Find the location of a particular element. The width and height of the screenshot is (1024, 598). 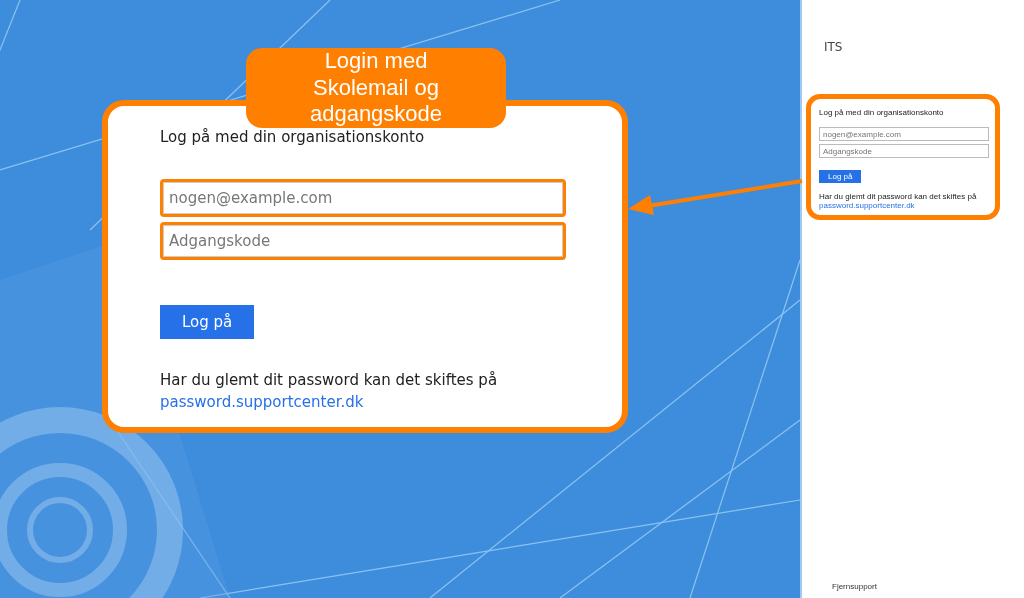

callout-label: Login med Skolemail og adgangskode is located at coordinates (376, 88).